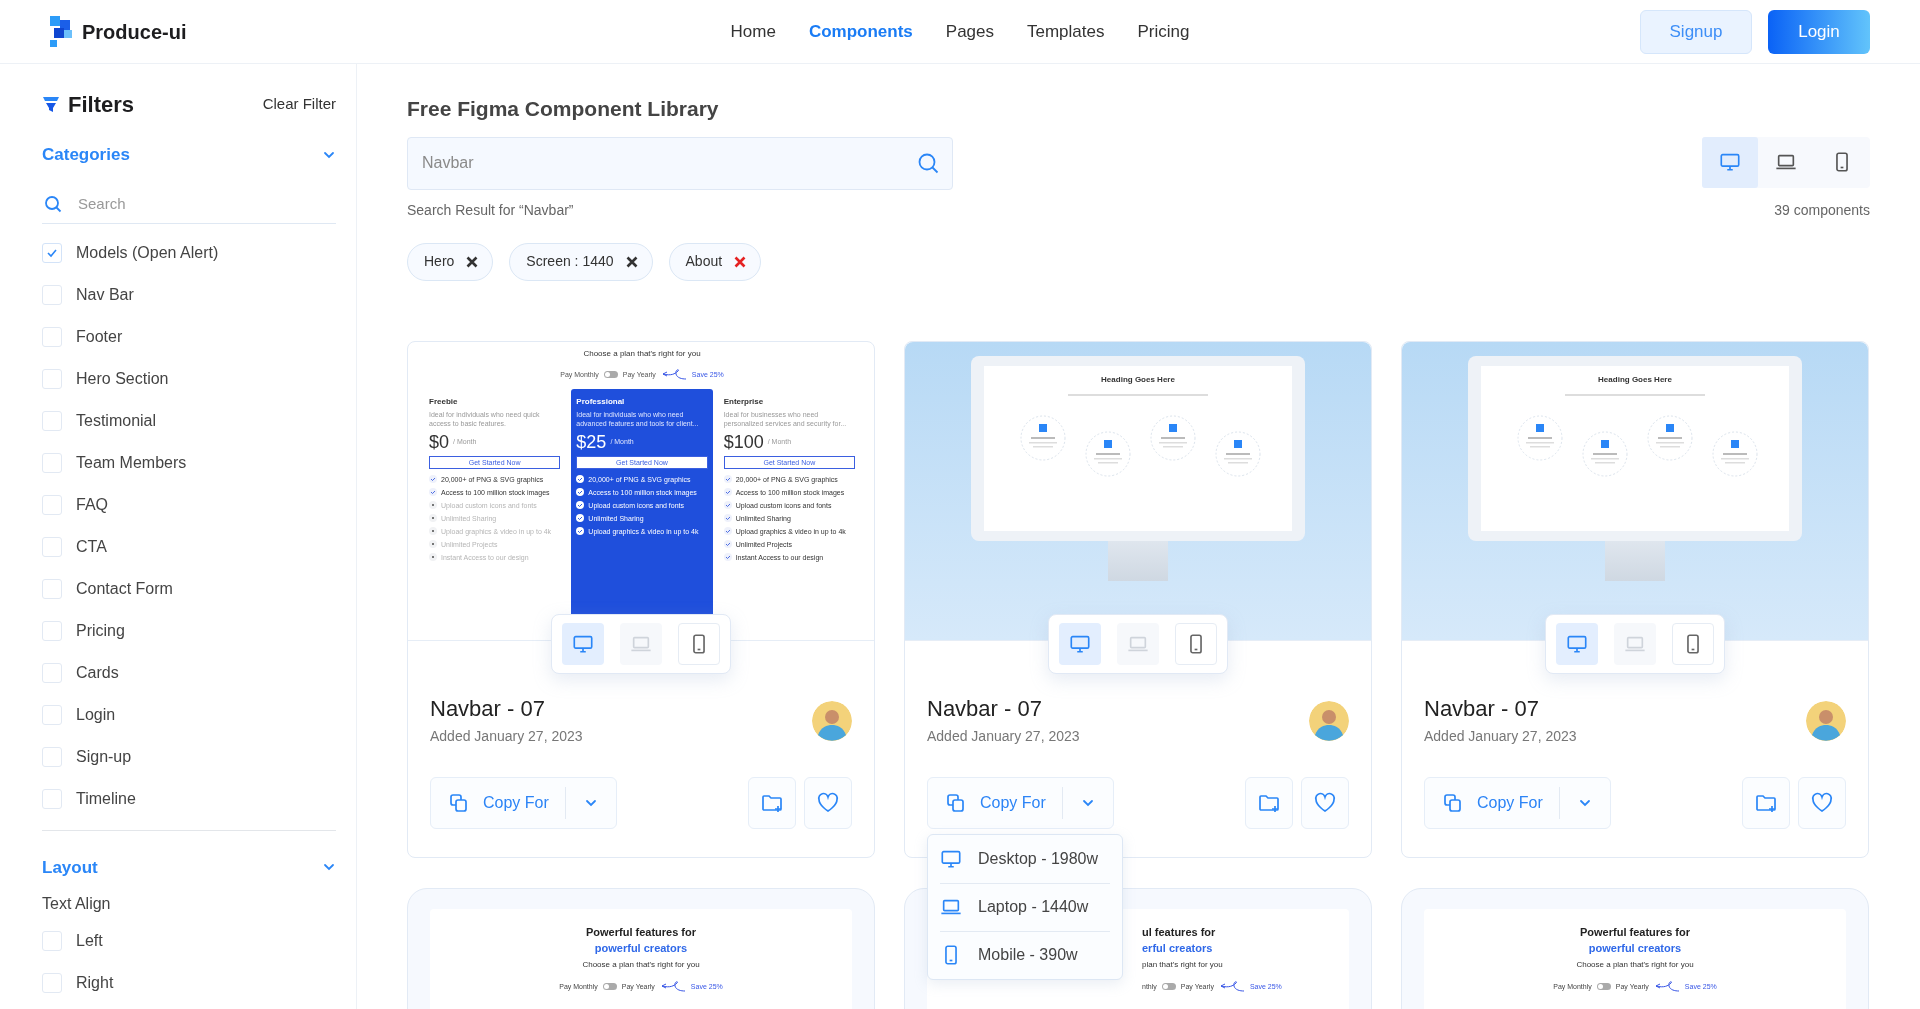 The width and height of the screenshot is (1920, 1009). I want to click on monitor-stand, so click(1635, 560).